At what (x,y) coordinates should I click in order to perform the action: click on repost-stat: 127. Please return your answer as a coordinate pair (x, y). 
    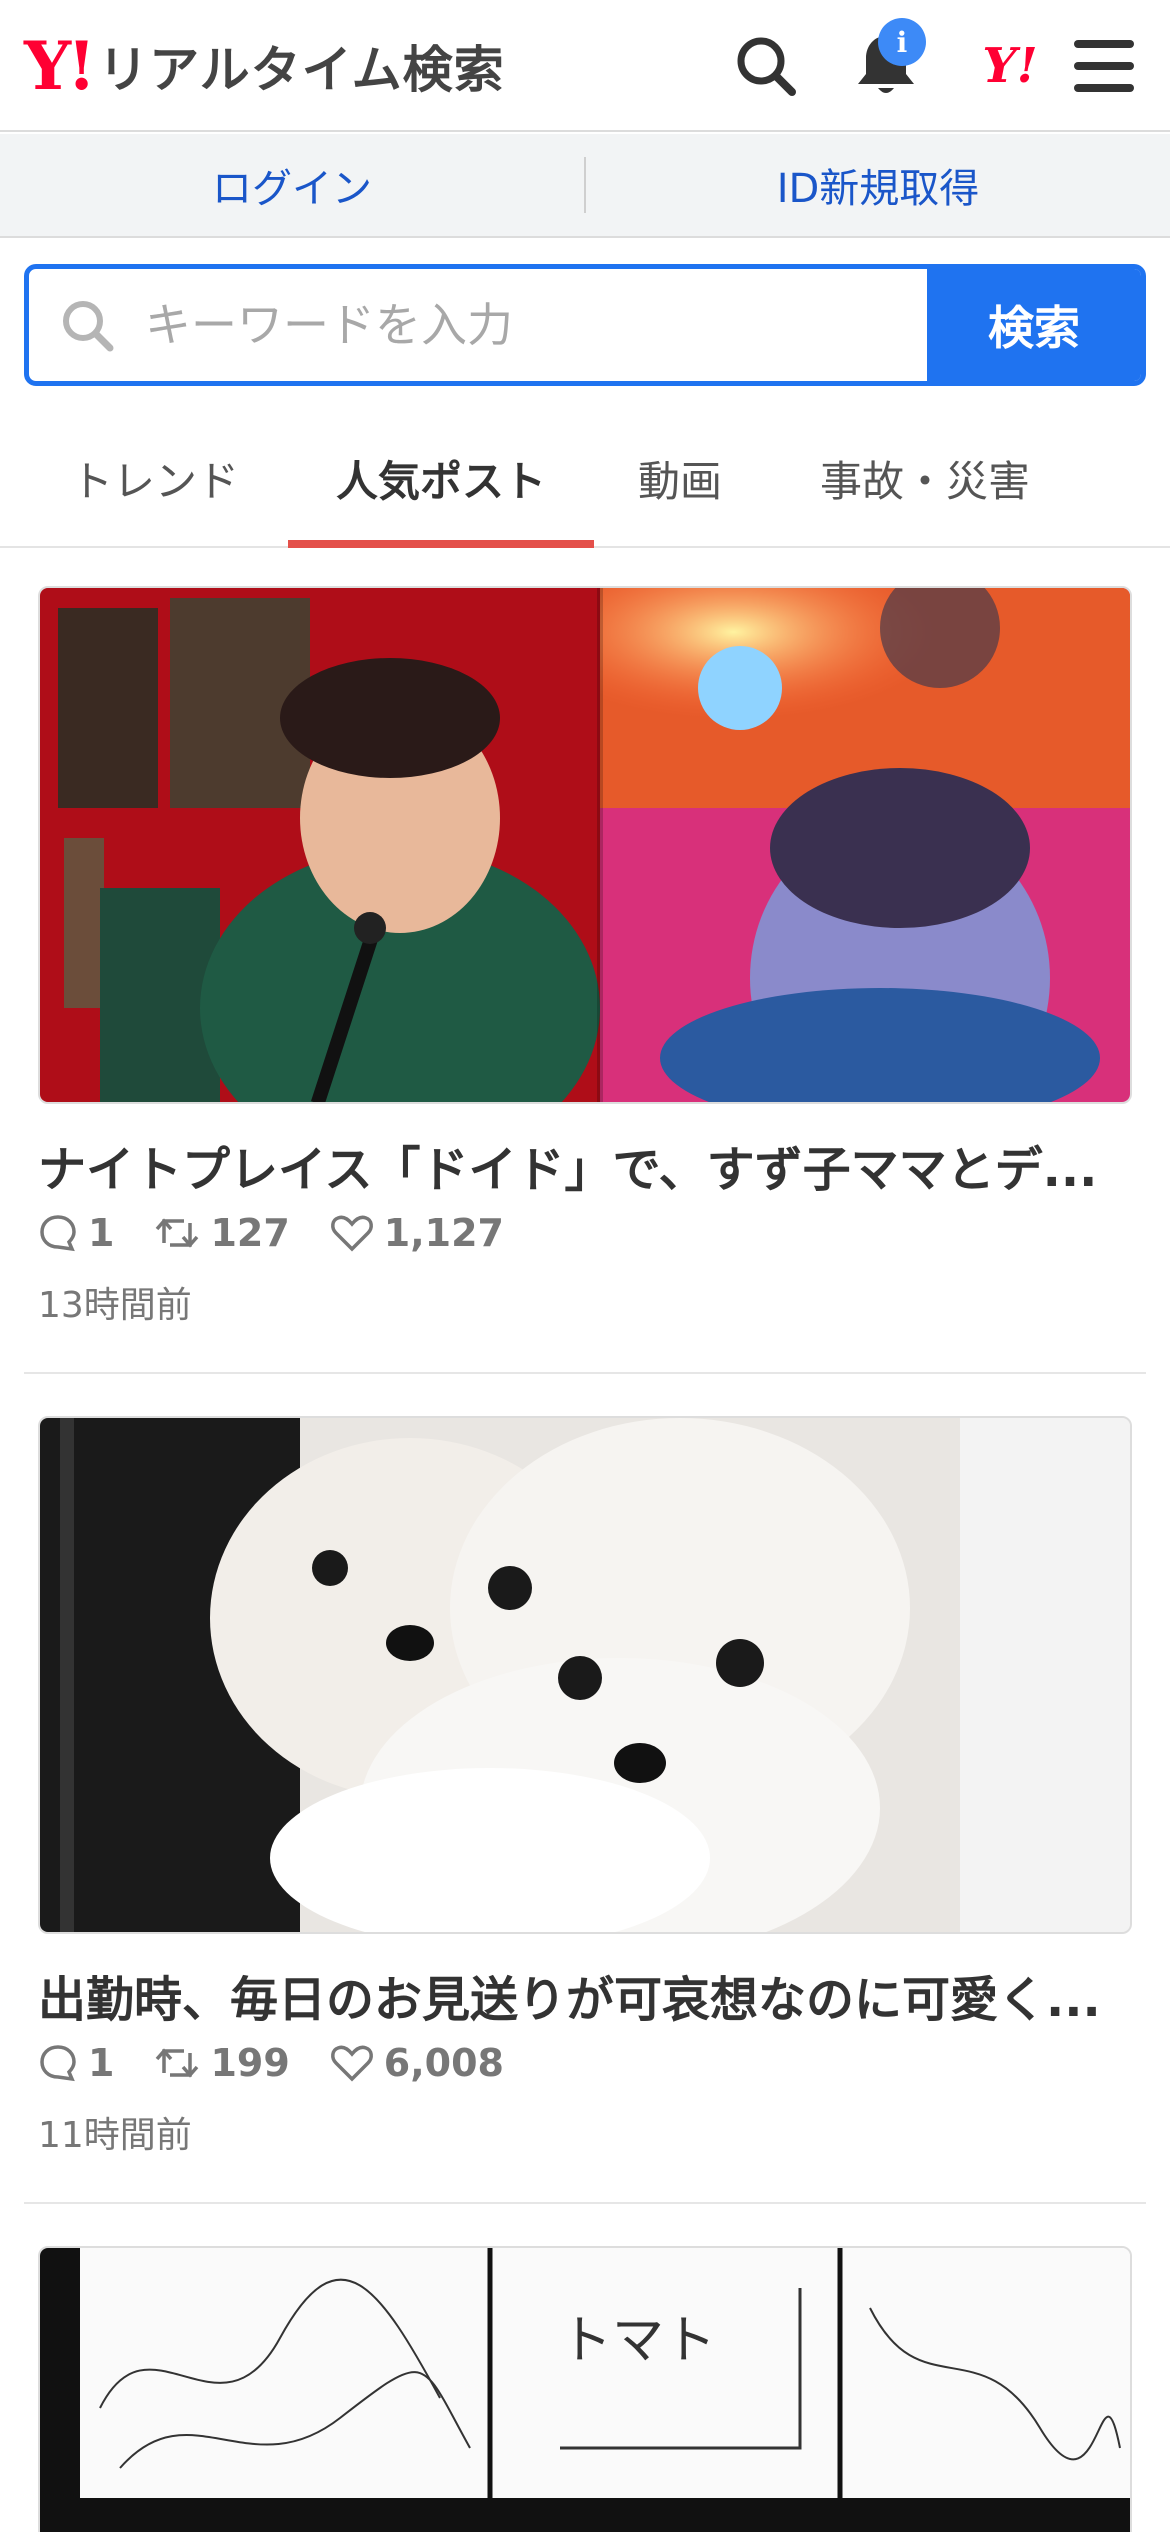
    Looking at the image, I should click on (222, 1233).